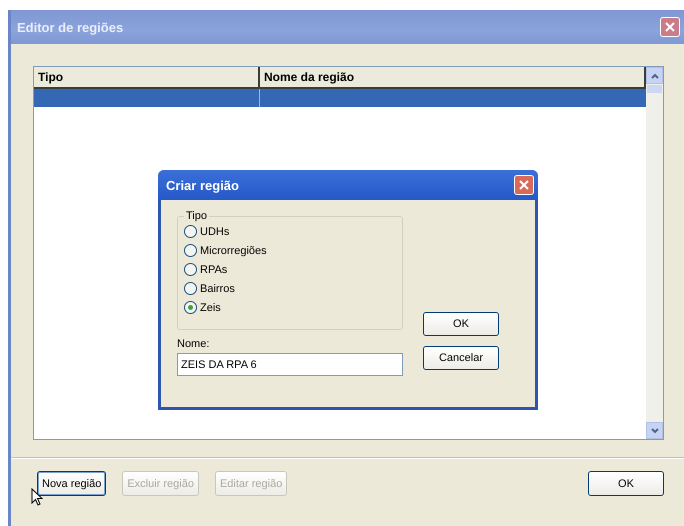 The height and width of the screenshot is (526, 684). What do you see at coordinates (626, 483) in the screenshot?
I see `ok-button: OK` at bounding box center [626, 483].